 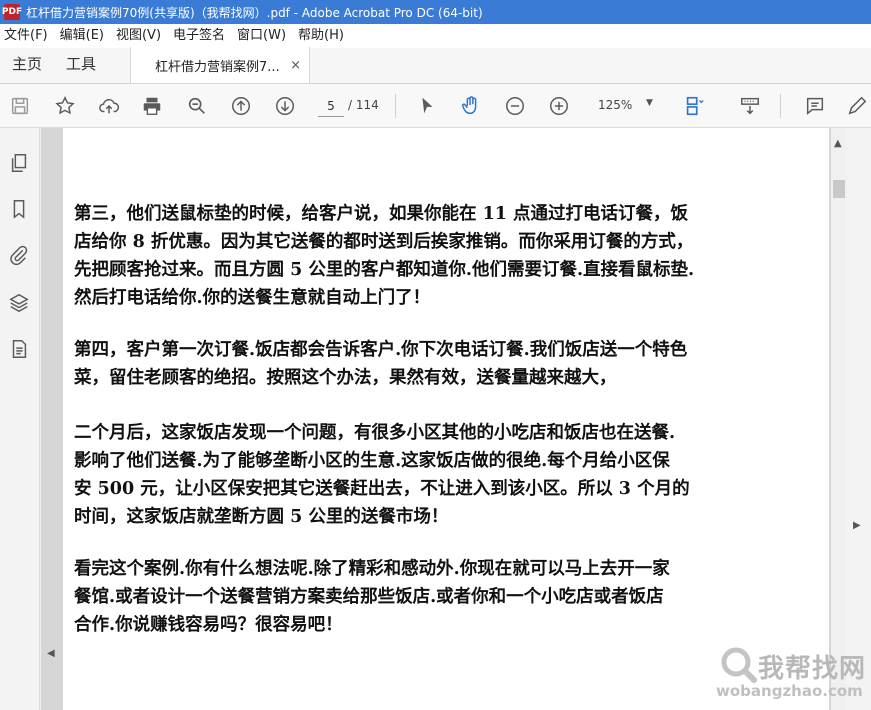 What do you see at coordinates (839, 419) in the screenshot?
I see `vertical-scrollbar: ▲` at bounding box center [839, 419].